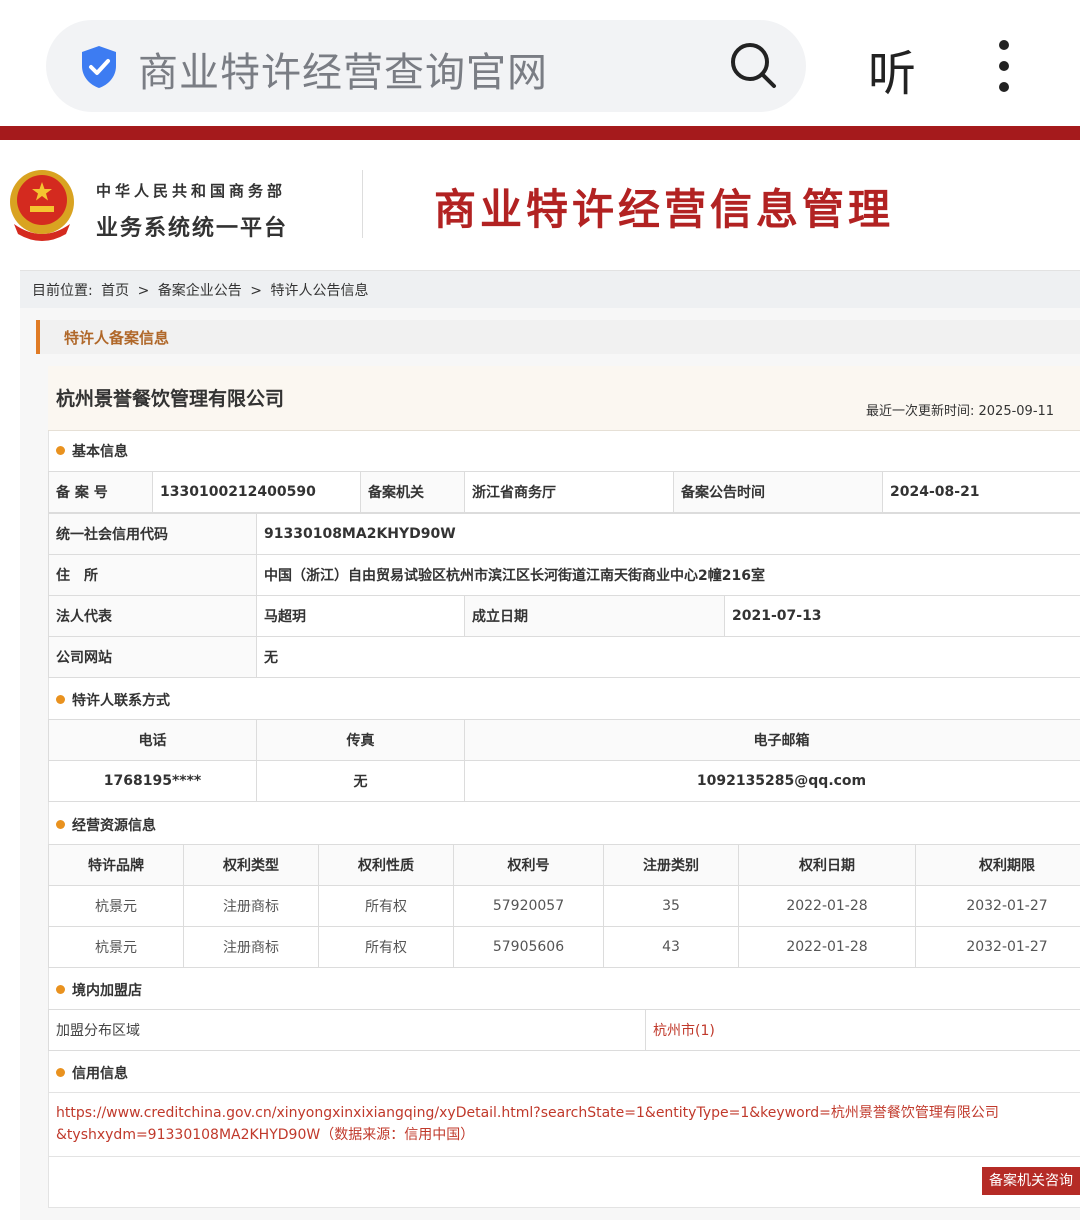 Image resolution: width=1080 pixels, height=1220 pixels. I want to click on resources-heading: 经营资源信息, so click(106, 825).